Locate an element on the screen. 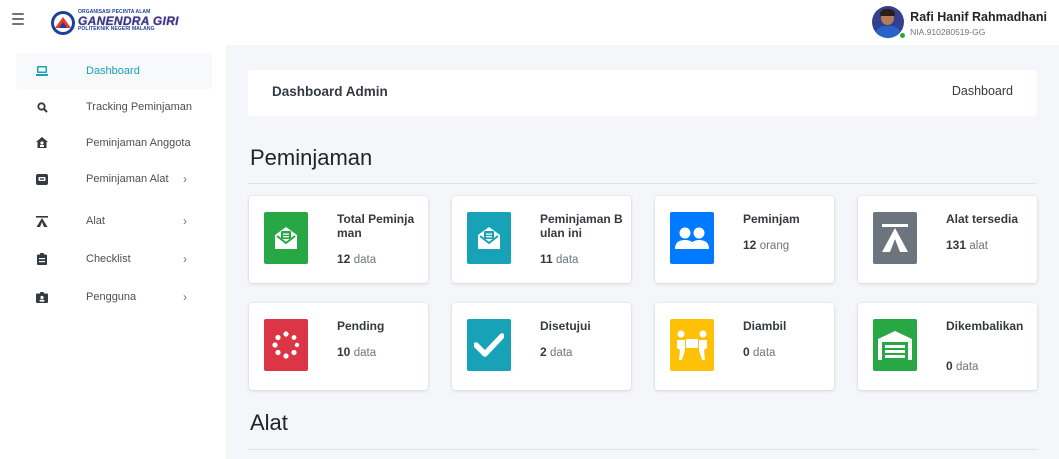 The height and width of the screenshot is (459, 1059). sidebar-item-label: Alat is located at coordinates (95, 221).